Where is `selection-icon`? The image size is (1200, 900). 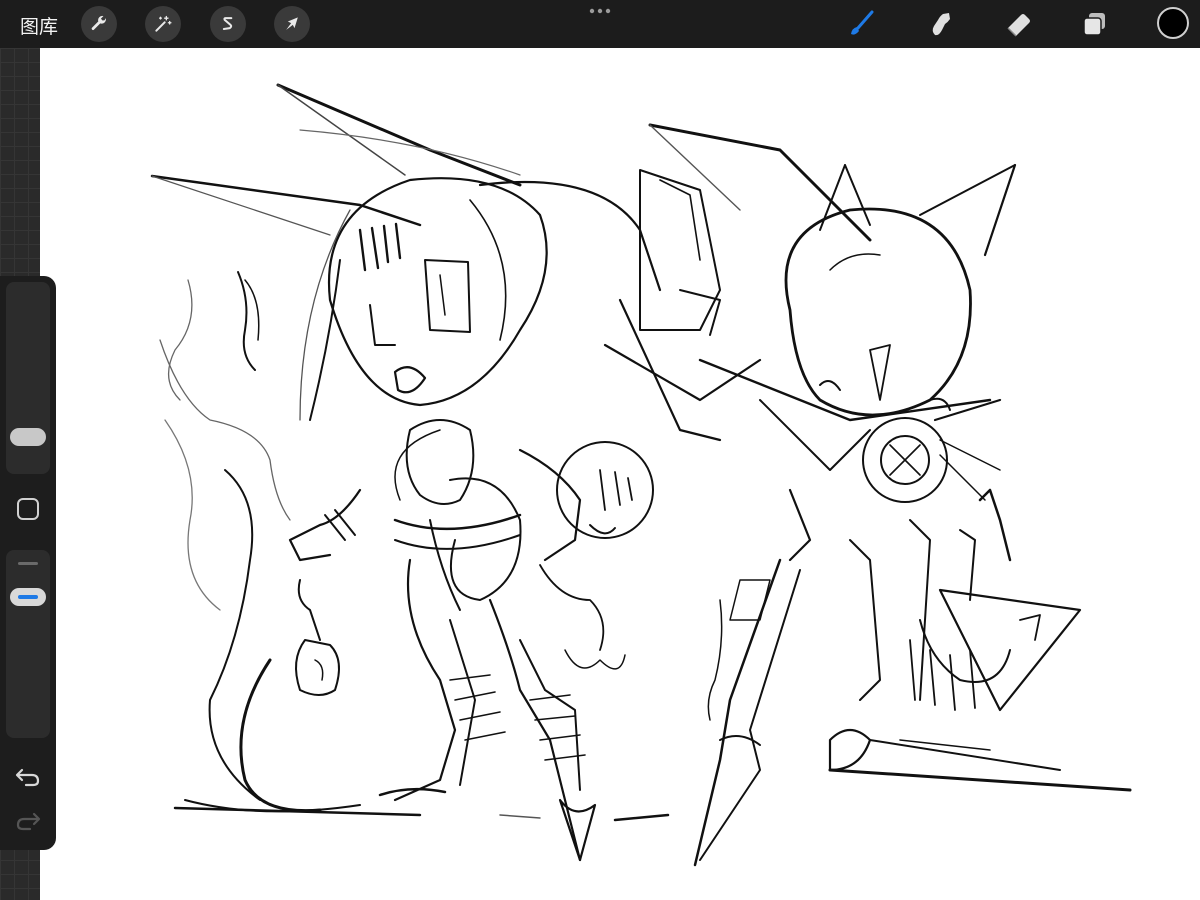
selection-icon is located at coordinates (227, 23).